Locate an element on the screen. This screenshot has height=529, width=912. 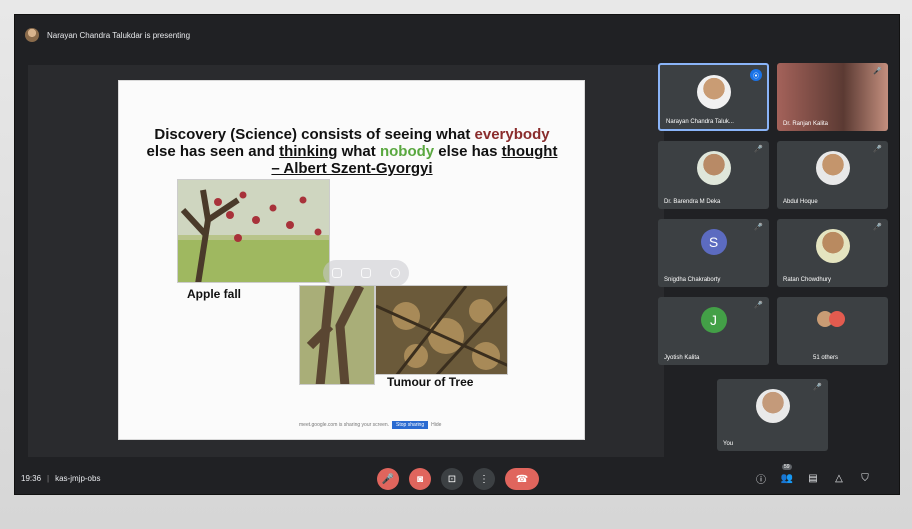
people-icon: 👥 is located at coordinates (787, 478).